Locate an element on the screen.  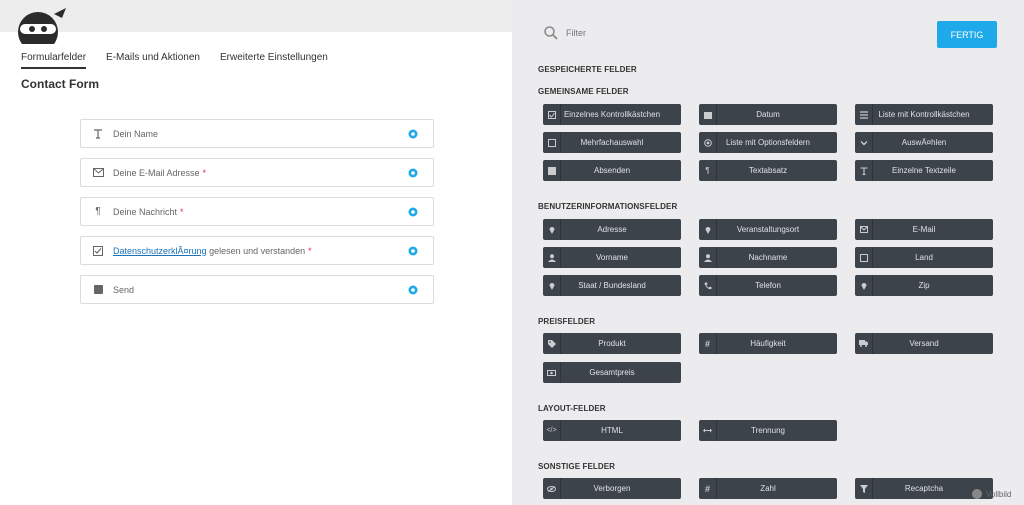
field-btn-divider: Trennung is located at coordinates (768, 430).